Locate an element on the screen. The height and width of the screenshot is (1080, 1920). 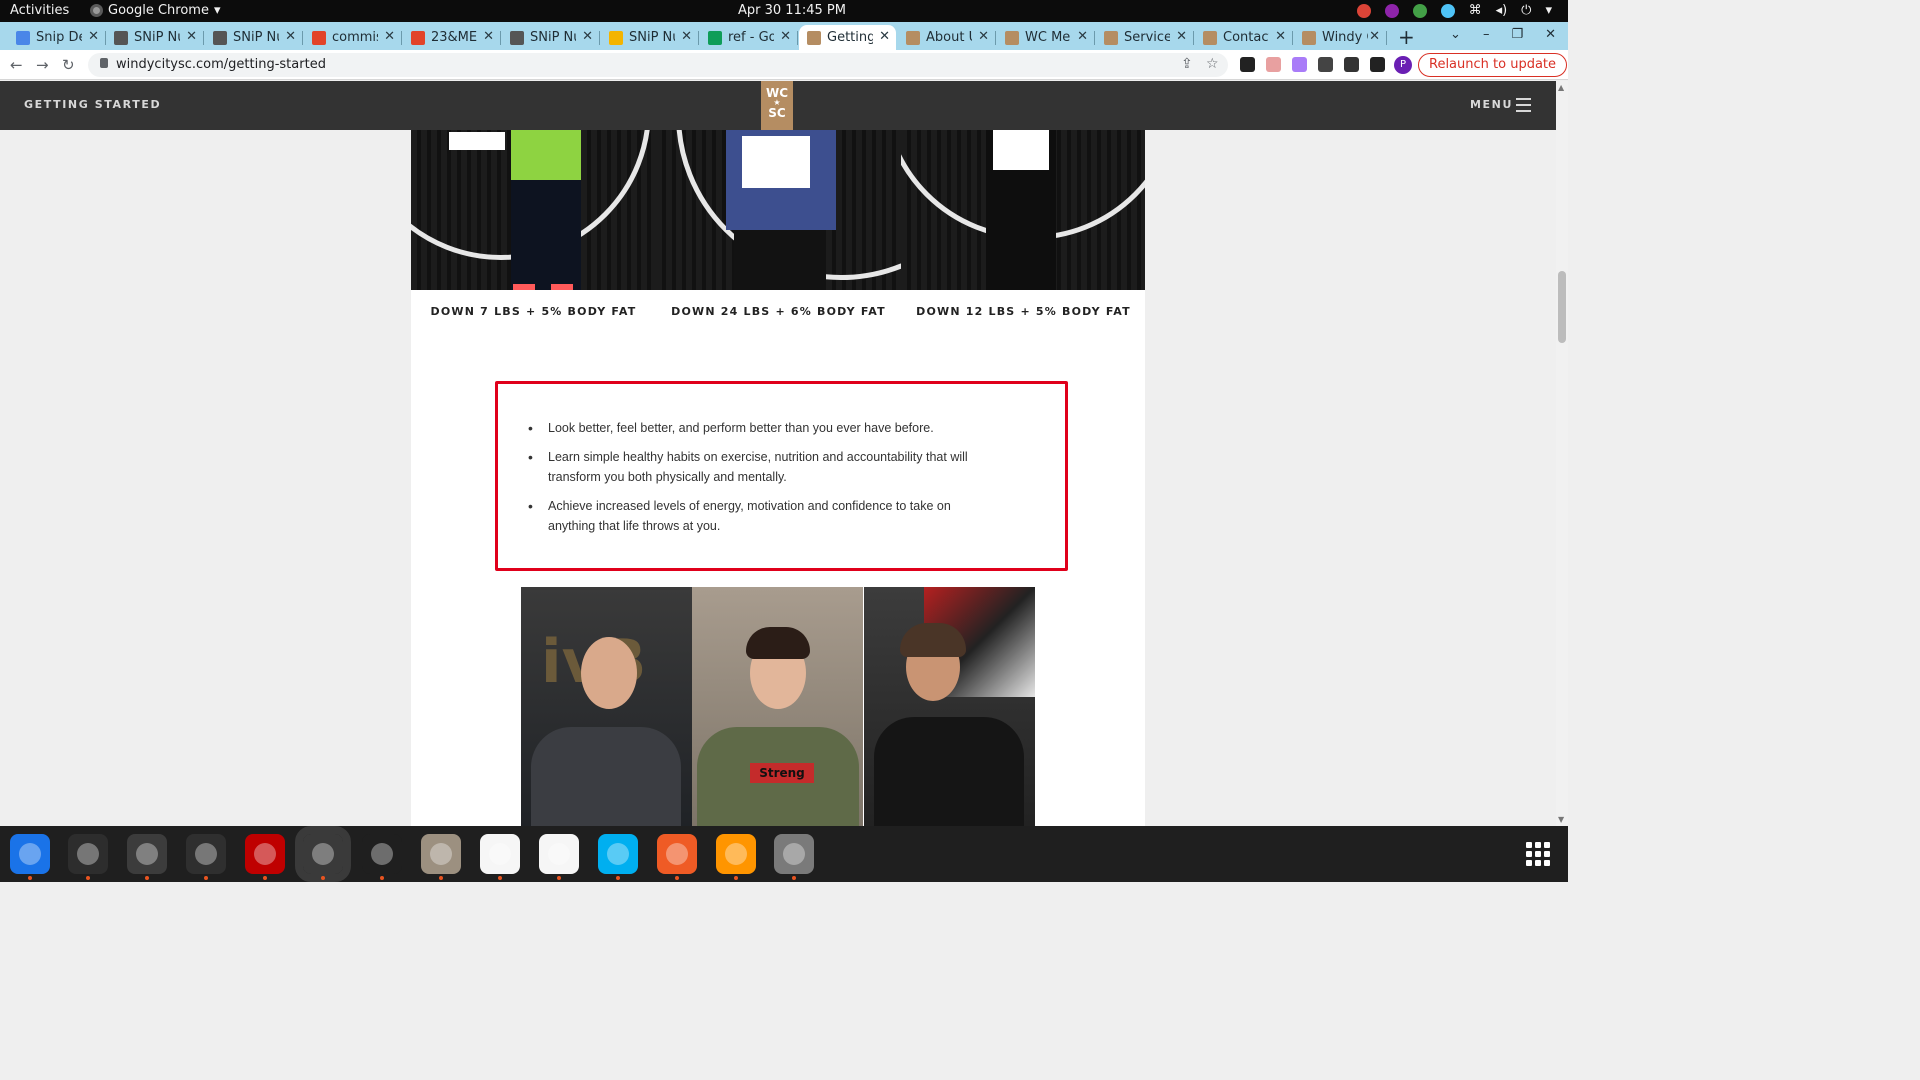
system-monitor-icon is located at coordinates (206, 857).